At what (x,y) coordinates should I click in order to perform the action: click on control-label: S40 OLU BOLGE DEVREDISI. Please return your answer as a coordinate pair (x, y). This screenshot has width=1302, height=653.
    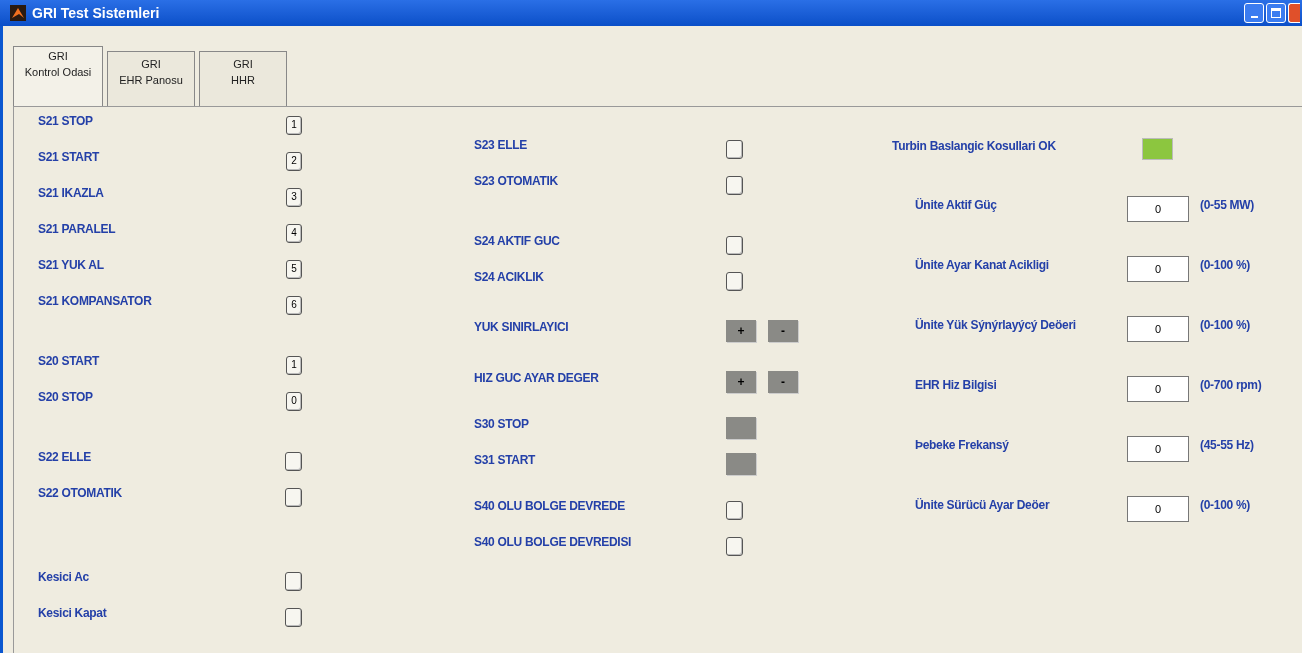
    Looking at the image, I should click on (553, 542).